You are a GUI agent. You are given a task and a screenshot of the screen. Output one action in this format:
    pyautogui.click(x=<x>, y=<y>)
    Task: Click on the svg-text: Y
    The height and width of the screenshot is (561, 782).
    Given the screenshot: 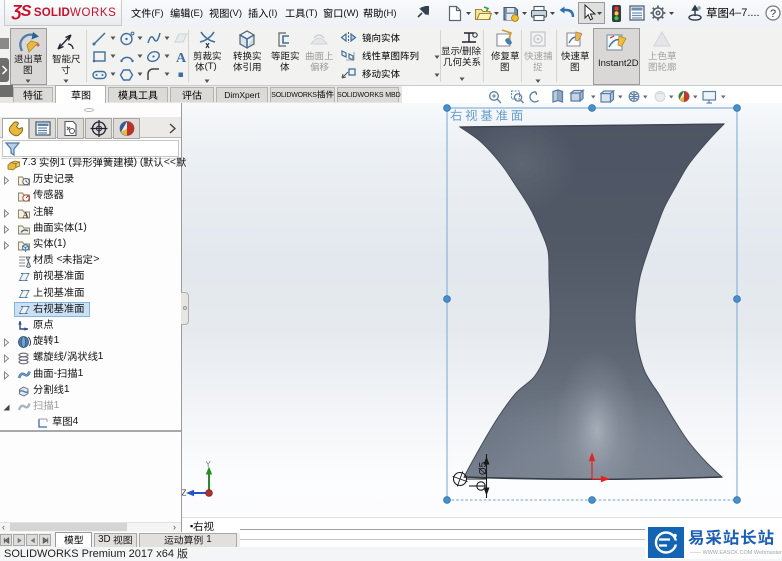 What is the action you would take?
    pyautogui.click(x=209, y=464)
    